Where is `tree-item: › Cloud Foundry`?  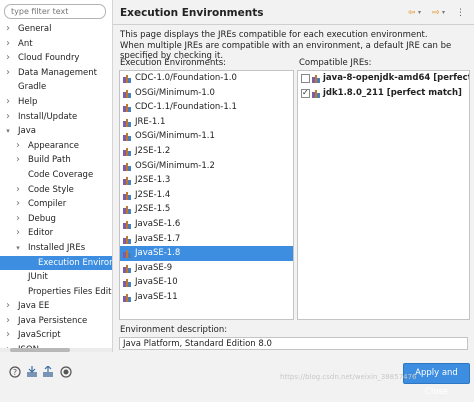
tree-item: › Cloud Foundry is located at coordinates (56, 58).